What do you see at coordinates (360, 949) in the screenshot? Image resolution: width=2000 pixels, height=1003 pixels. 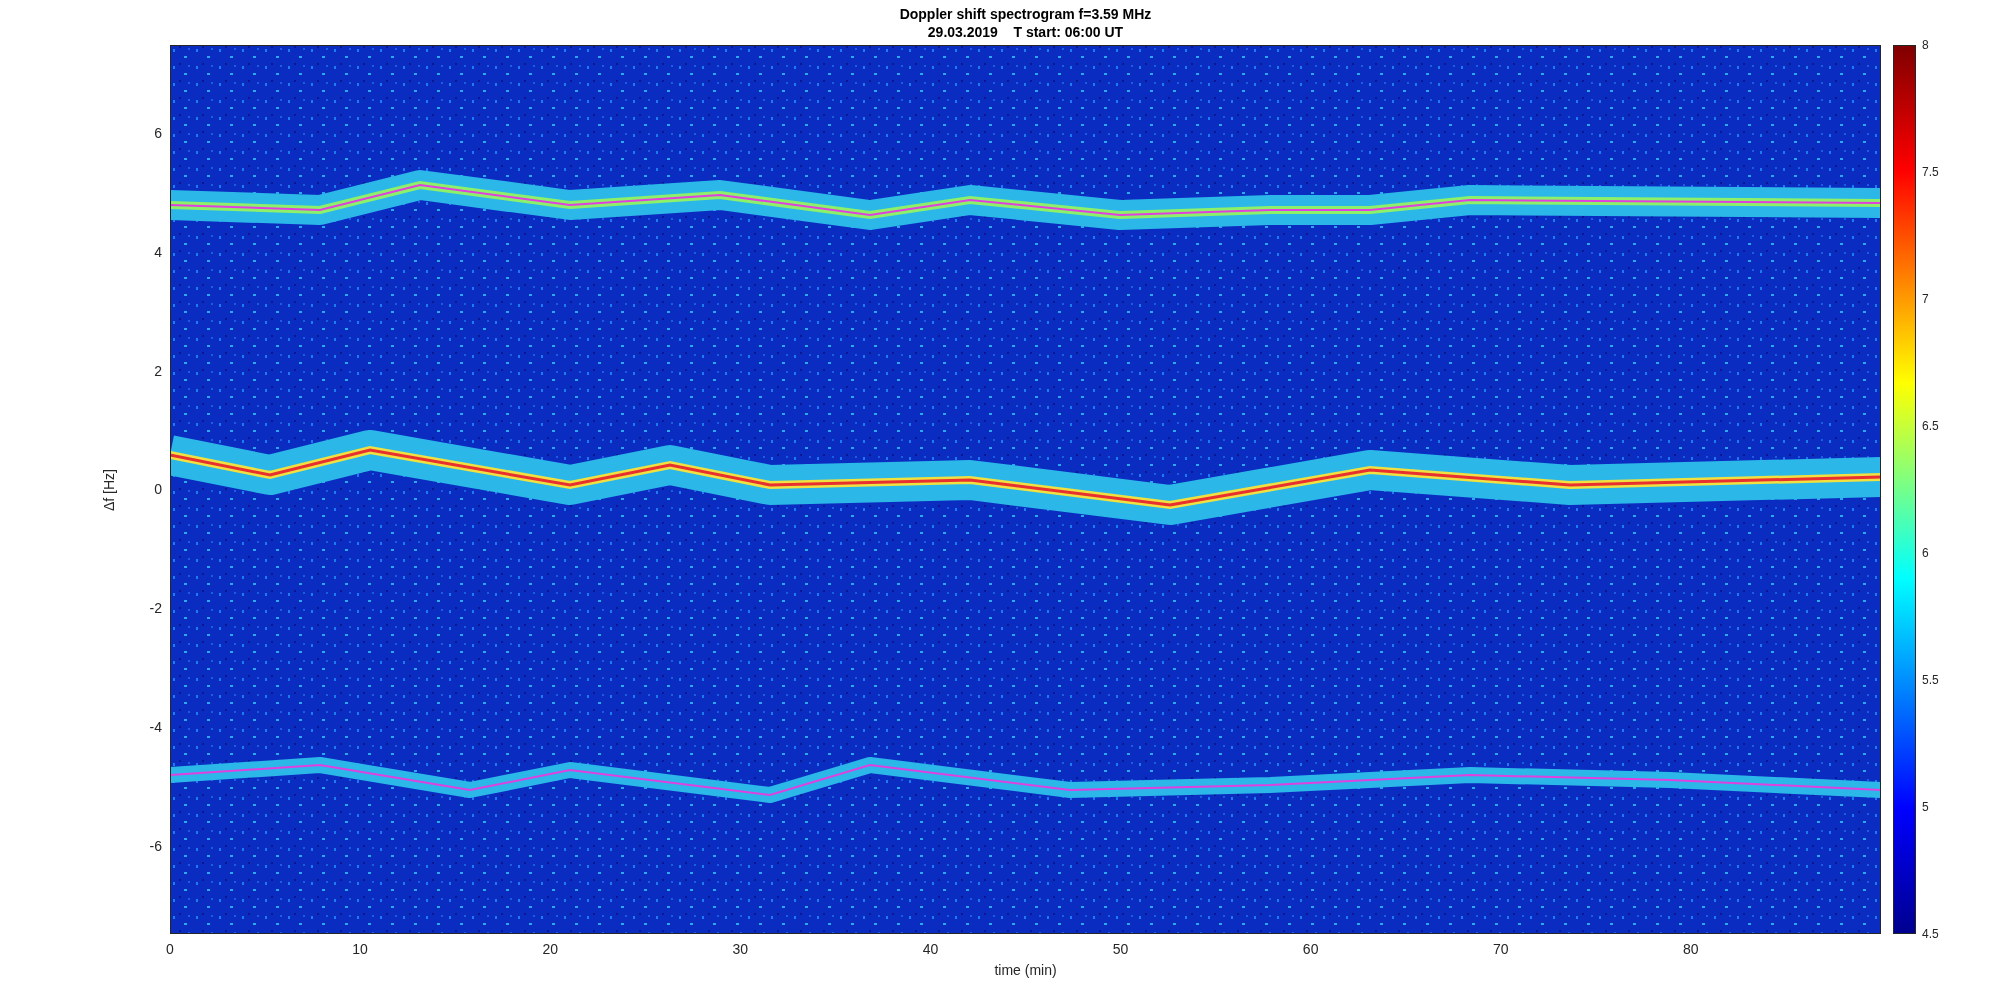 I see `x-tick-label: 10` at bounding box center [360, 949].